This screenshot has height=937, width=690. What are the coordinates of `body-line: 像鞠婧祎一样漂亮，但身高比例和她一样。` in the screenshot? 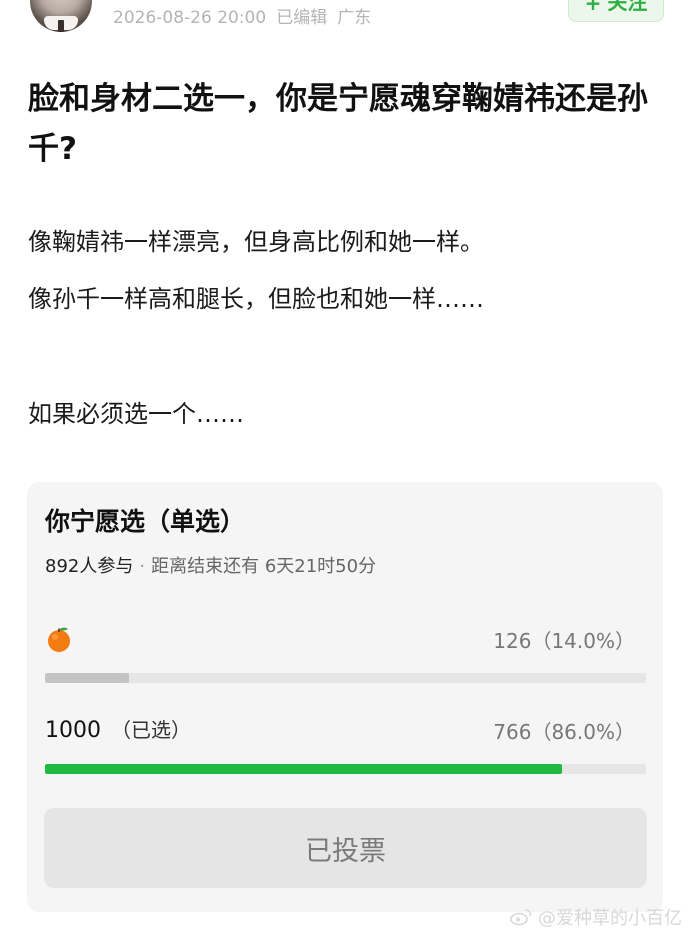 It's located at (256, 242).